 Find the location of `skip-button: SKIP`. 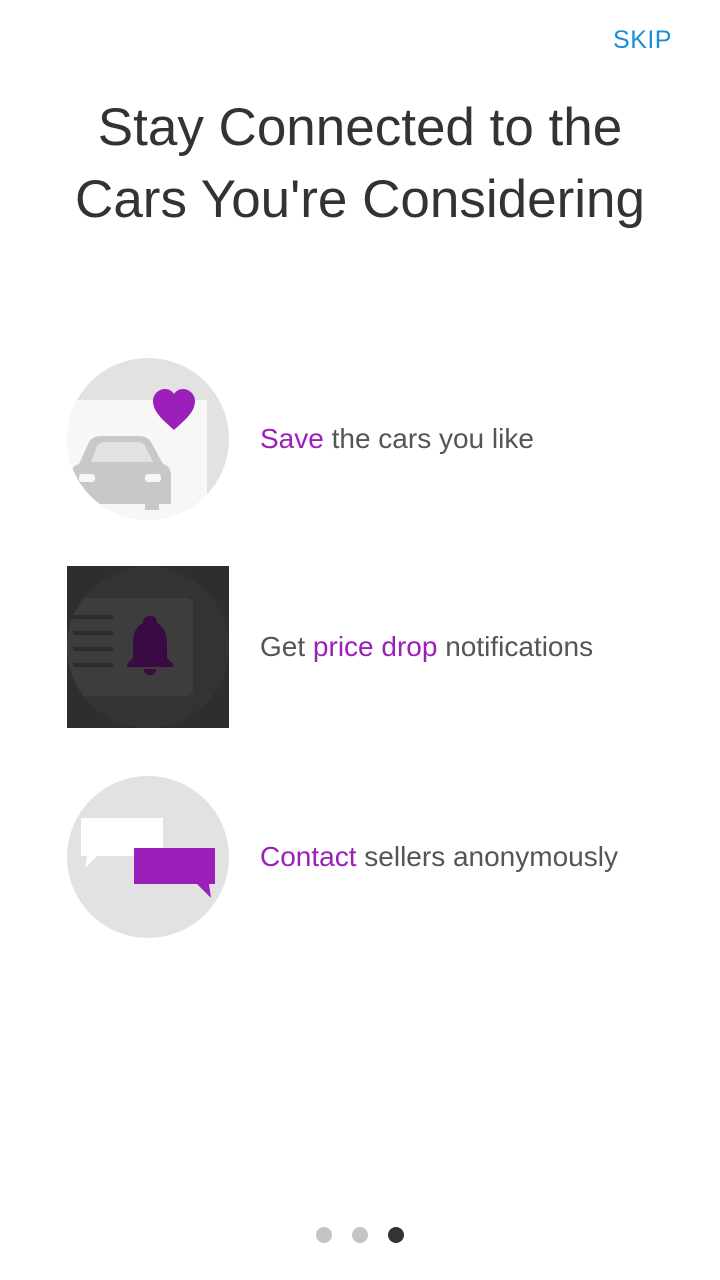

skip-button: SKIP is located at coordinates (642, 40).